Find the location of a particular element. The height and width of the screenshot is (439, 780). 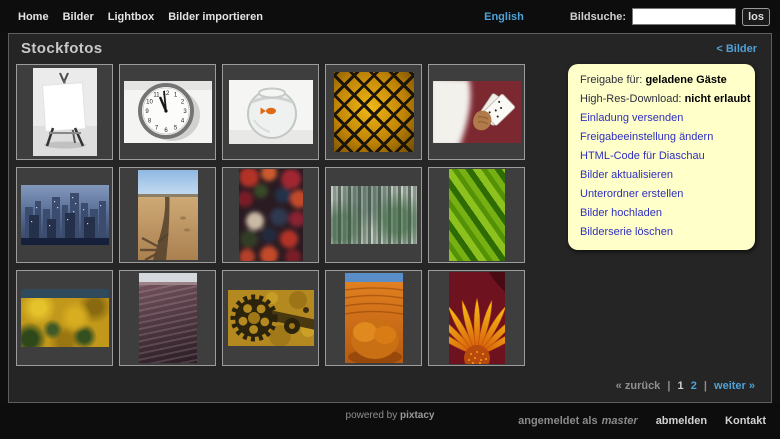

back-to-bilder-link: < Bilder is located at coordinates (736, 49).